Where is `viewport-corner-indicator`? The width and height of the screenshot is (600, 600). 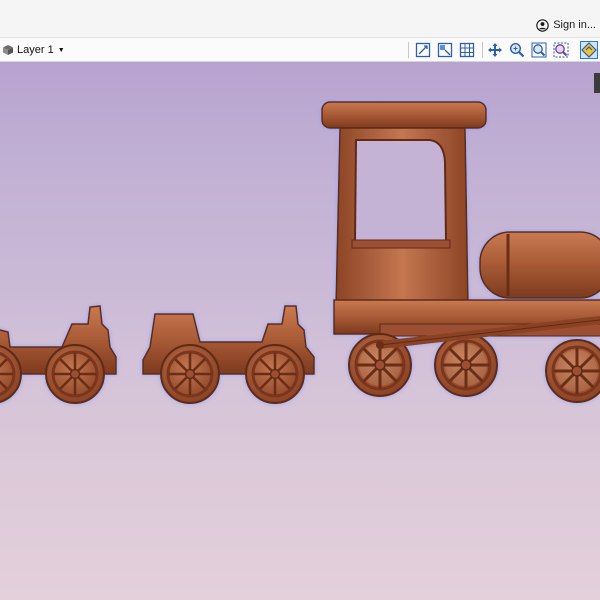
viewport-corner-indicator is located at coordinates (597, 83).